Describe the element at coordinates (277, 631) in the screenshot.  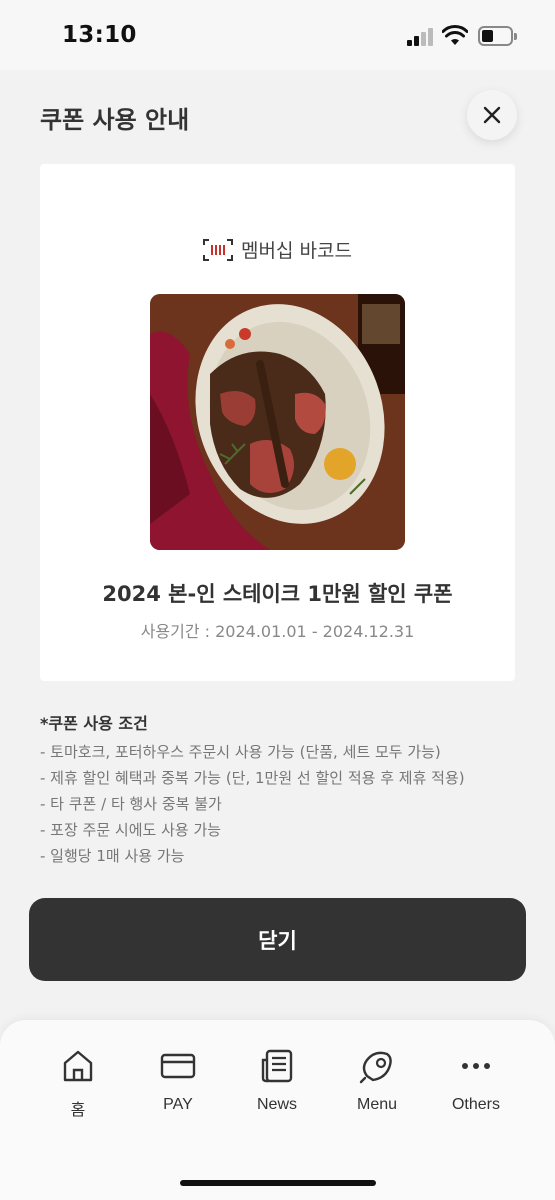
I see `coupon-period: 사용기간 : 2024.01.01 - 2024.12.31` at that location.